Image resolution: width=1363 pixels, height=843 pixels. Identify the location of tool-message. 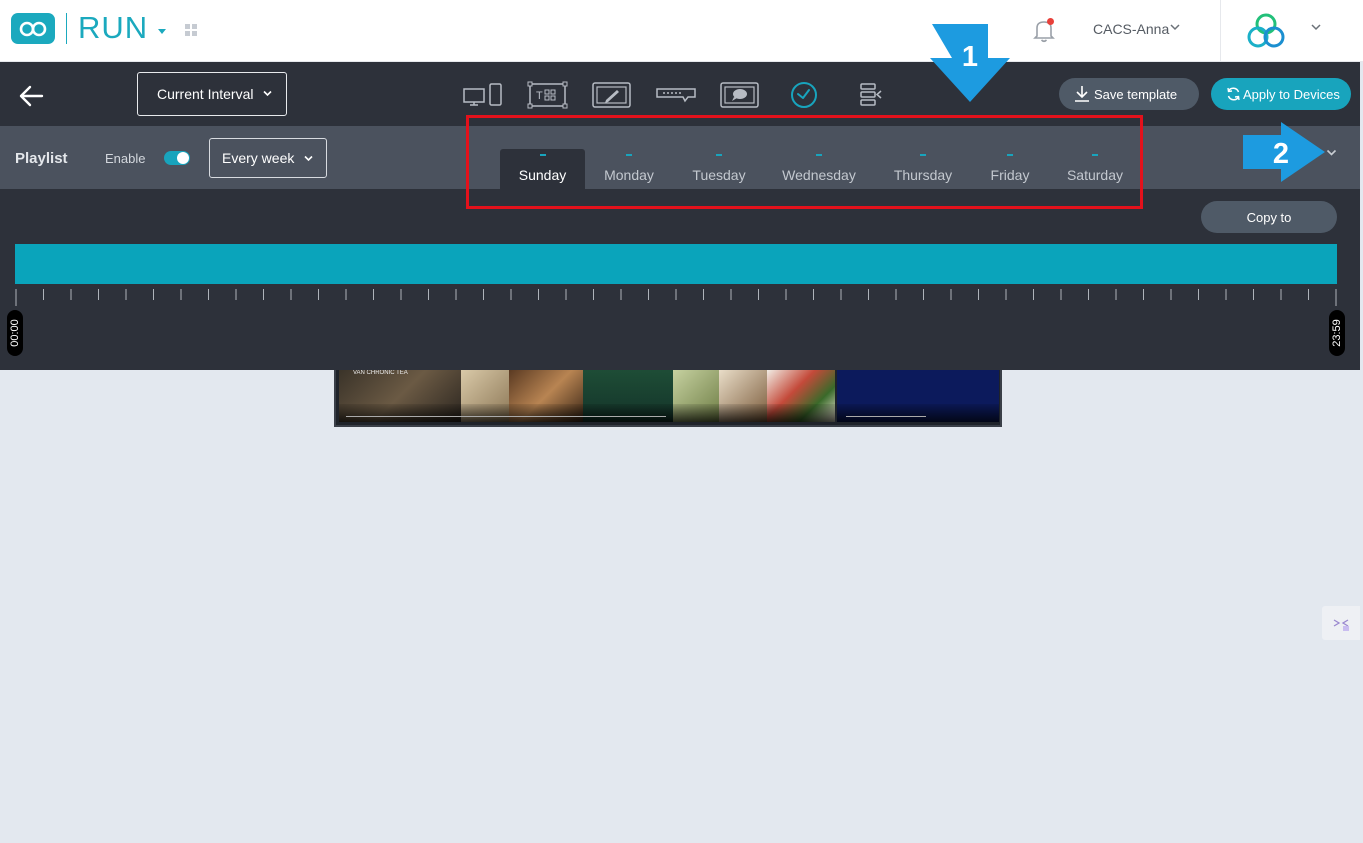
(740, 95).